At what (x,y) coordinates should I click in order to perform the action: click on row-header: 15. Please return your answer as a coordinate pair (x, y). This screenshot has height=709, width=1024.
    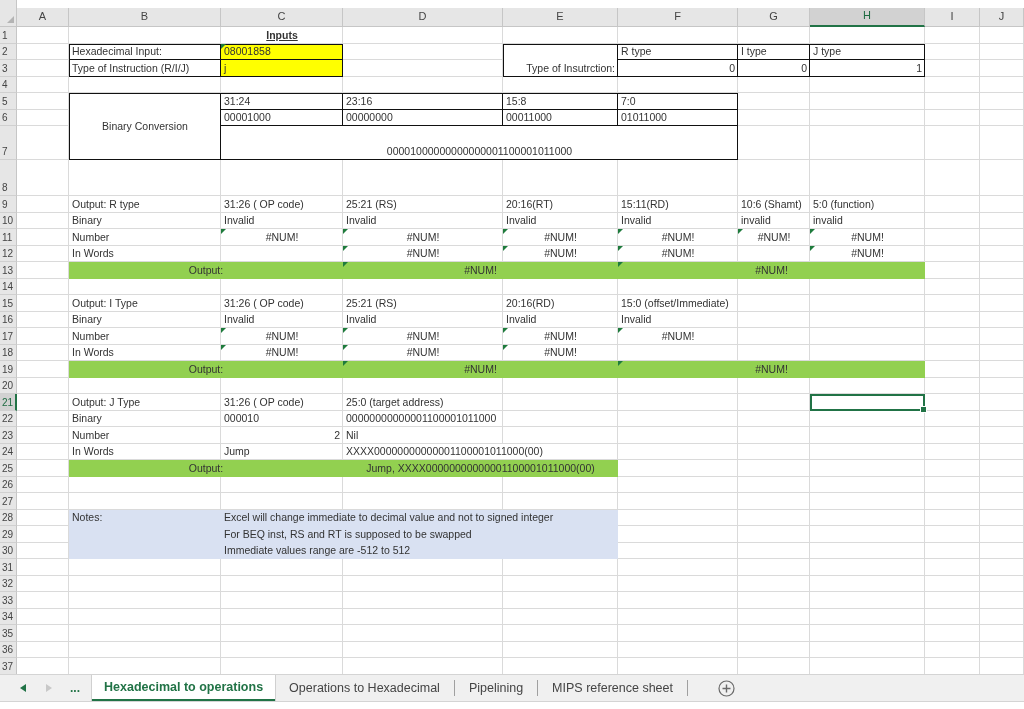
    Looking at the image, I should click on (8, 303).